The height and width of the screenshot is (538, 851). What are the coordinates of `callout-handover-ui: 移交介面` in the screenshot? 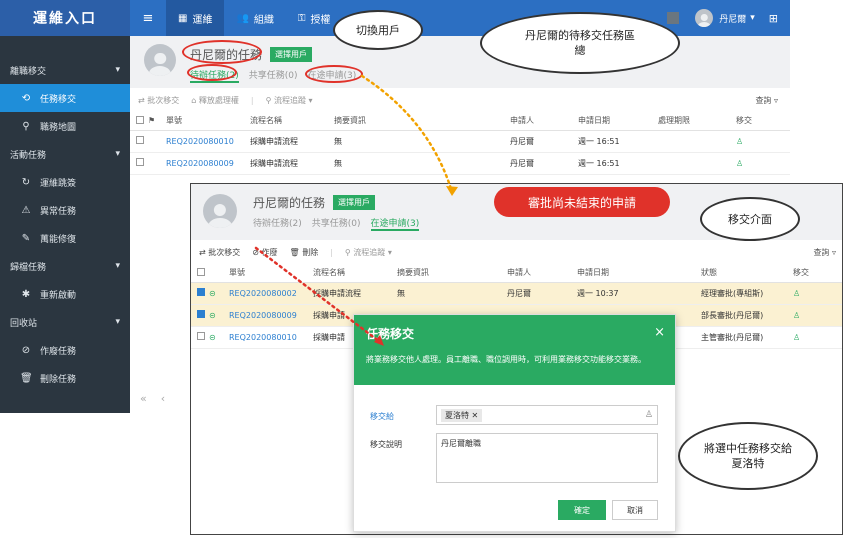 It's located at (750, 219).